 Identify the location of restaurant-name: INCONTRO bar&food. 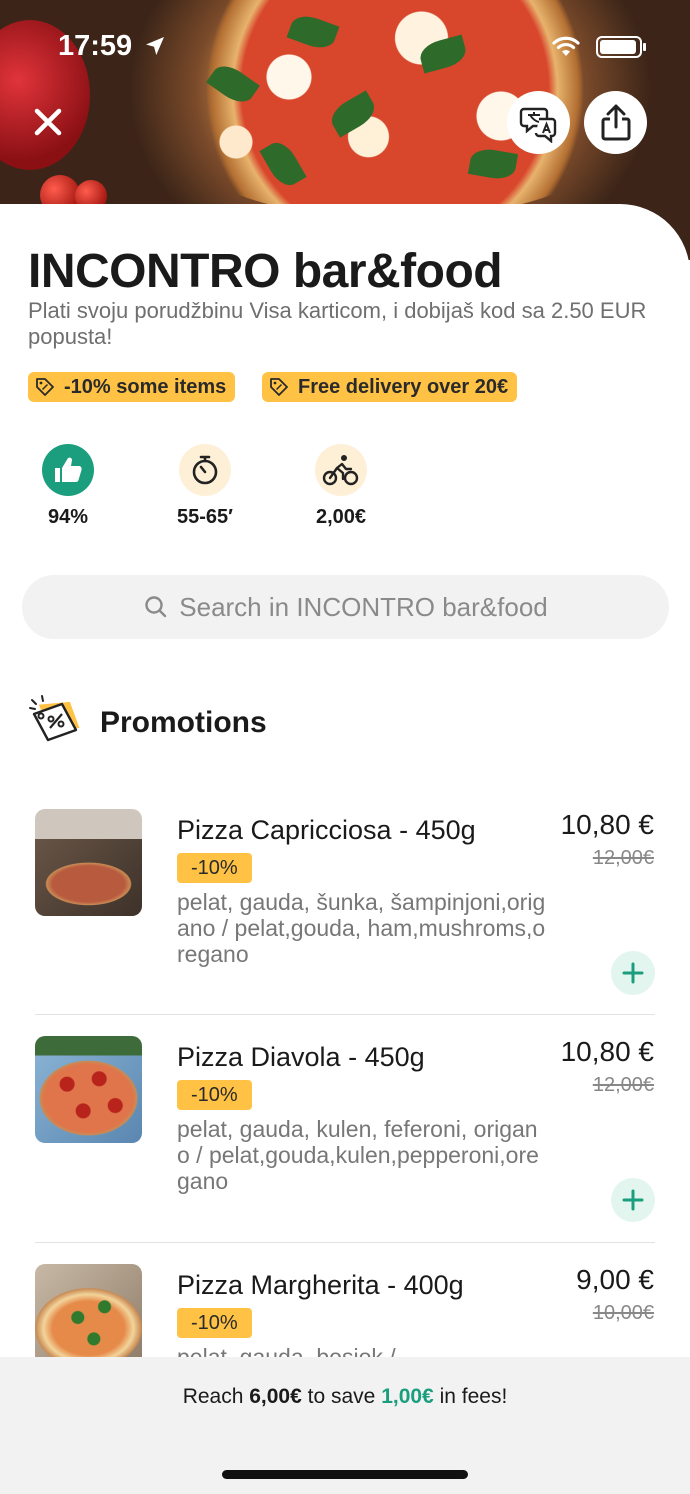
(265, 271).